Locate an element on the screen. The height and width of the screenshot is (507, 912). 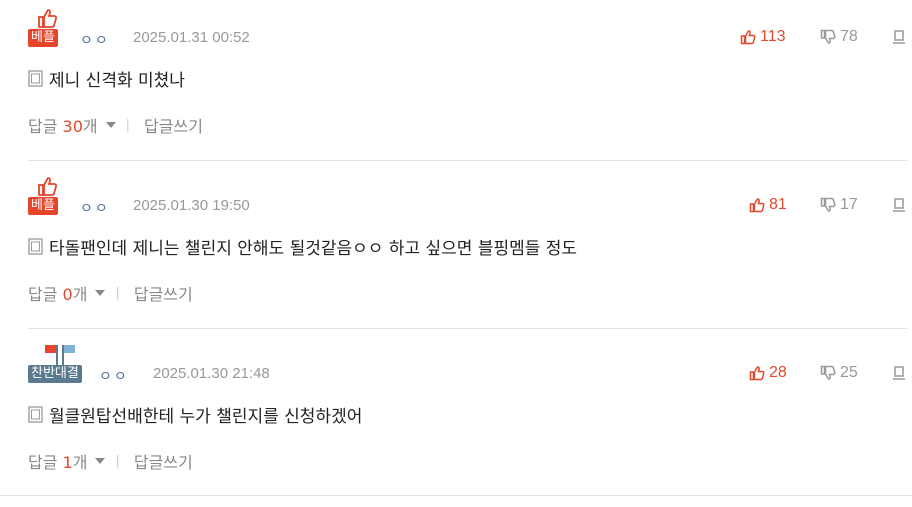
downvote-count: 25 is located at coordinates (849, 372).